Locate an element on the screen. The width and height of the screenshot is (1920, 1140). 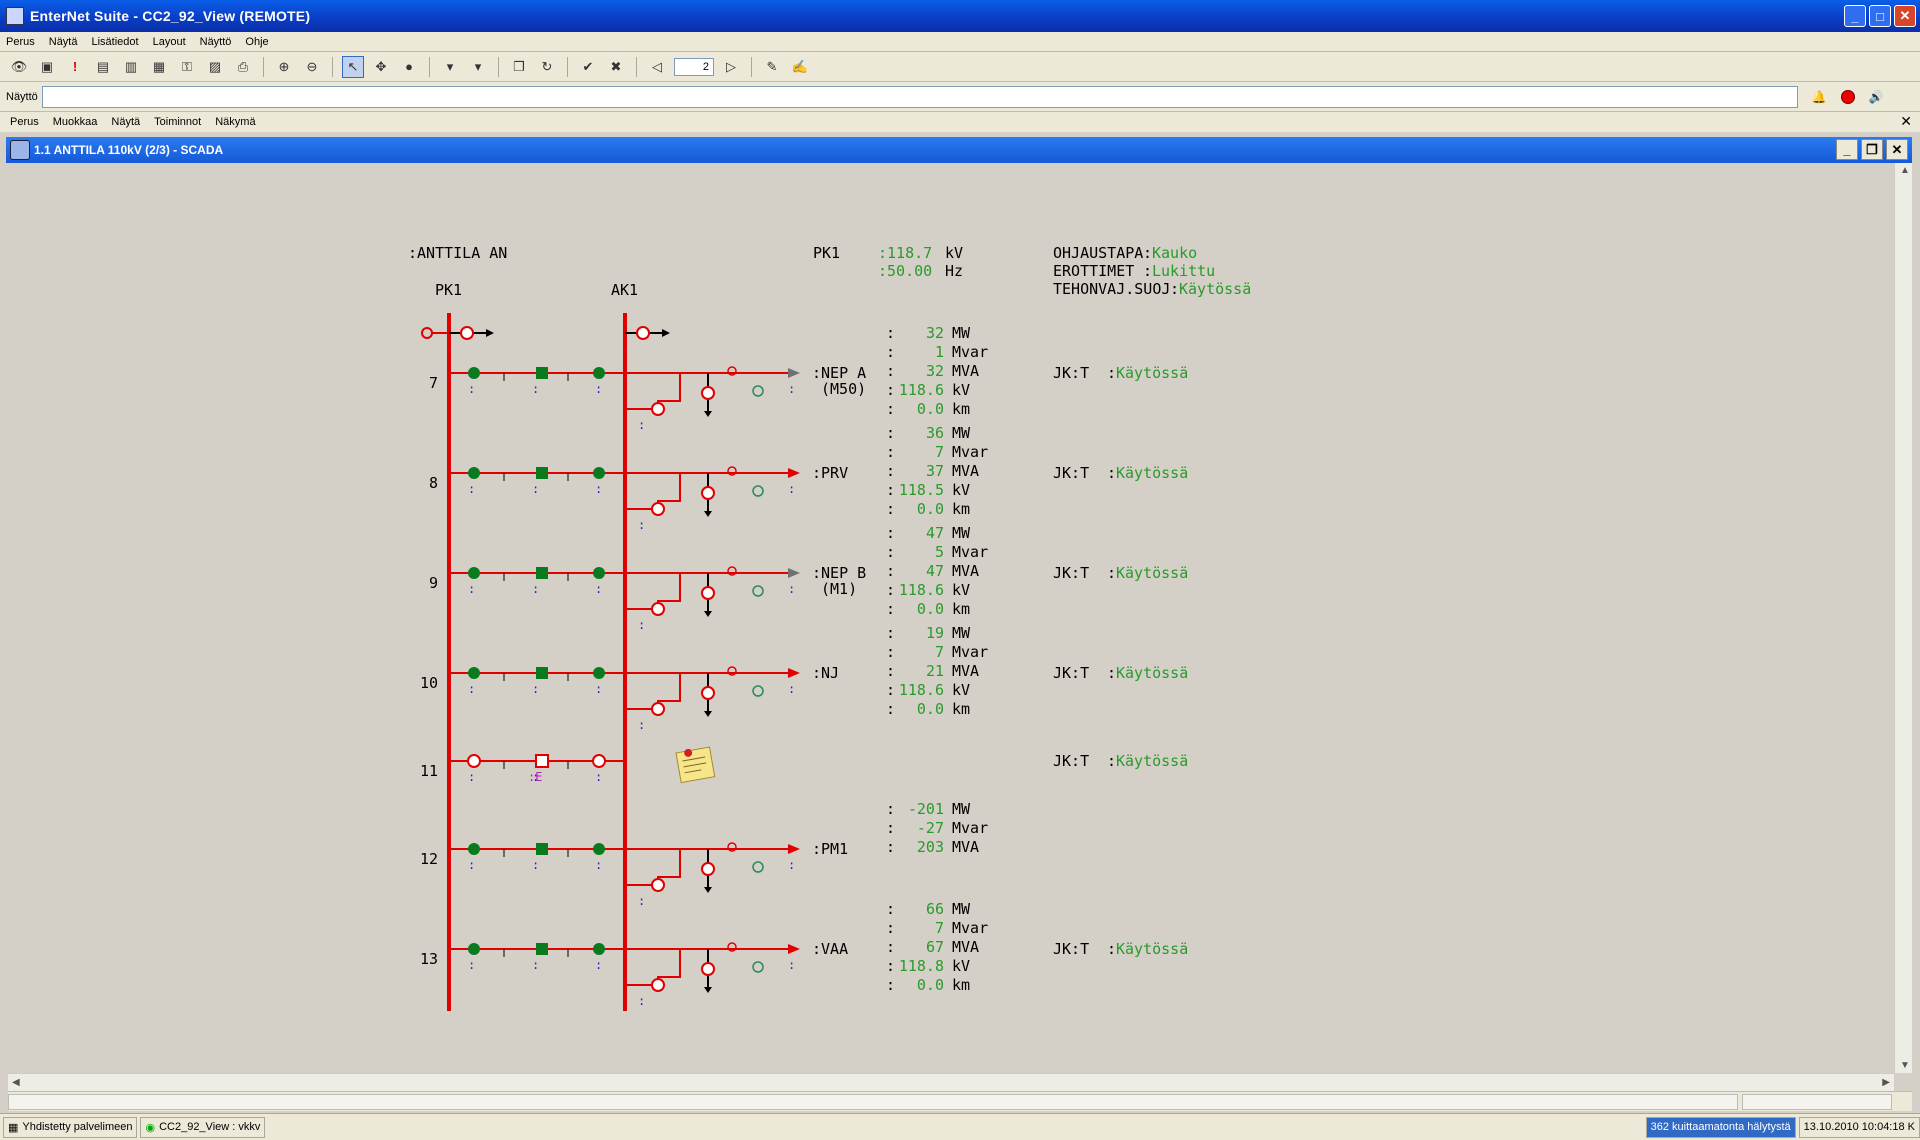
print-icon: ⎙ is located at coordinates (243, 67).